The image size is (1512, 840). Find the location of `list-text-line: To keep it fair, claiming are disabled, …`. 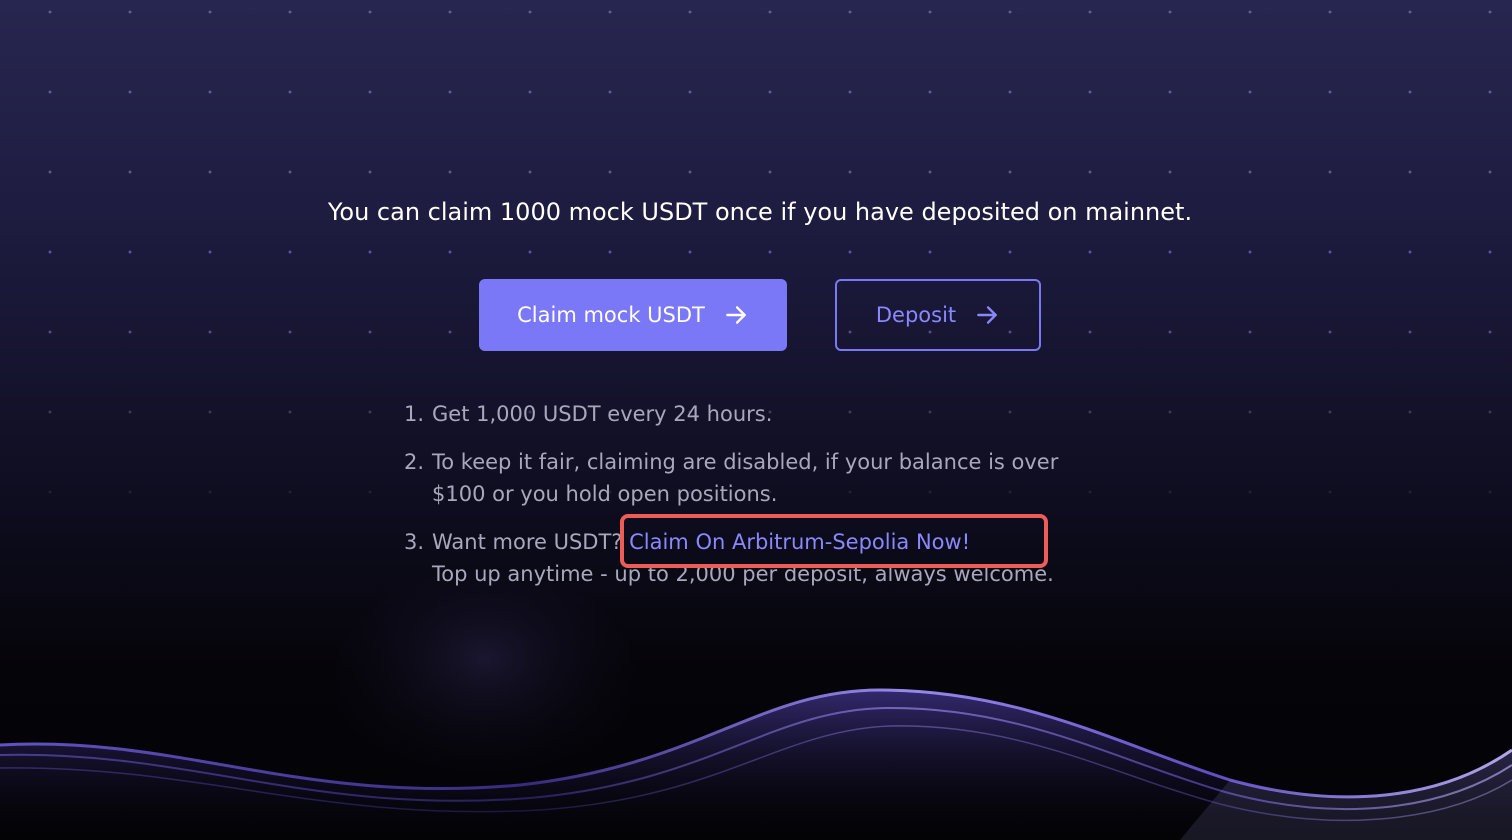

list-text-line: To keep it fair, claiming are disabled, … is located at coordinates (745, 462).